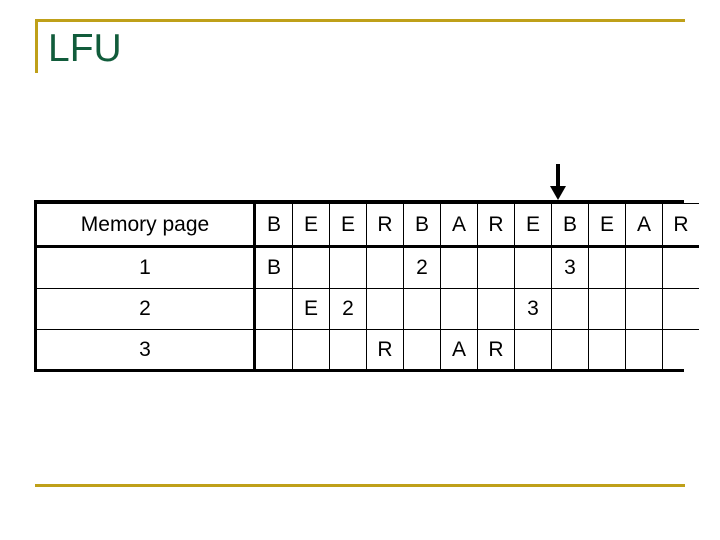 This screenshot has height=540, width=720. I want to click on row-label: 2, so click(146, 309).